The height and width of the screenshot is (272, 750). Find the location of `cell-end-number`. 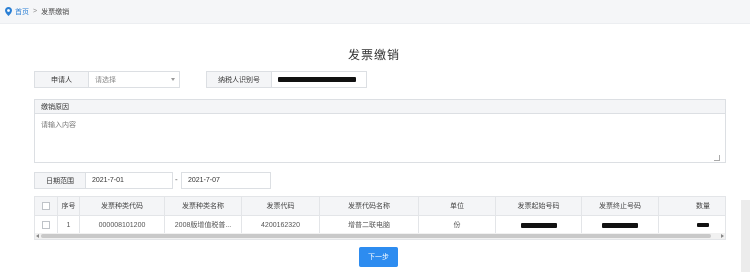

cell-end-number is located at coordinates (620, 225).